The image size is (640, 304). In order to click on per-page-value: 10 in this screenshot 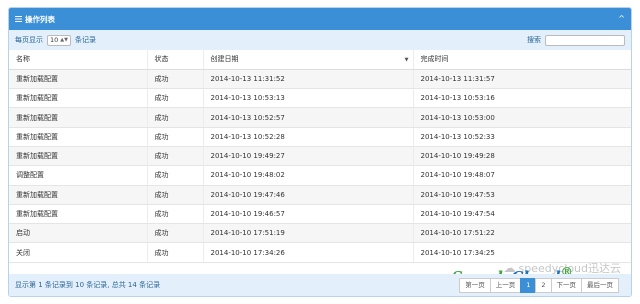, I will do `click(54, 40)`.